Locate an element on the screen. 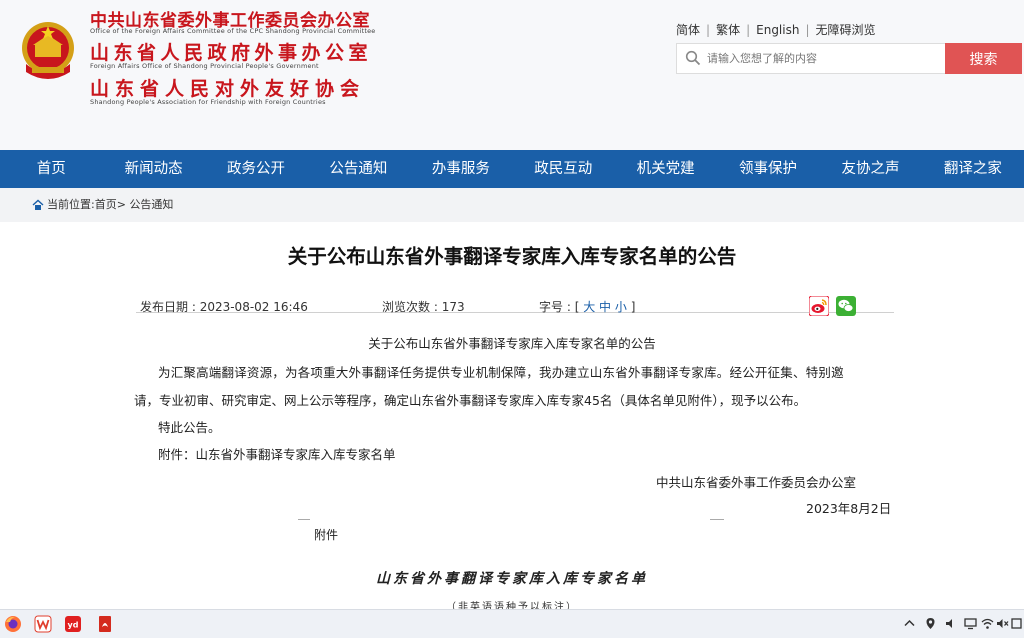 This screenshot has height=638, width=1024. lang-link-english: English is located at coordinates (777, 30).